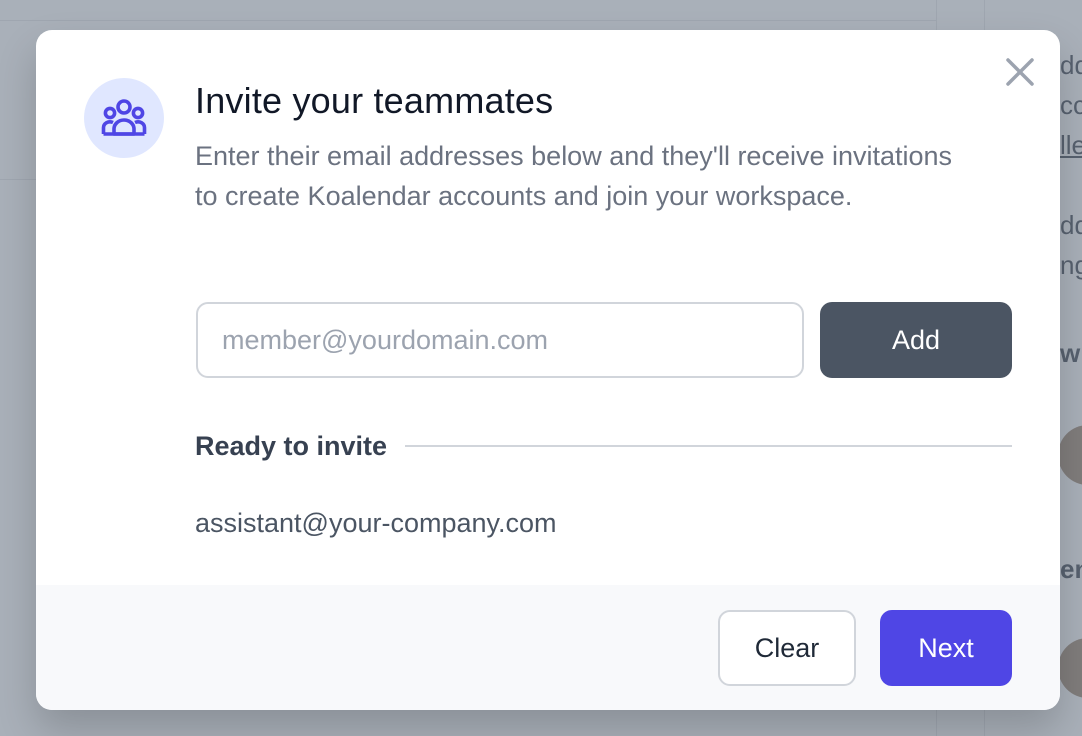 The height and width of the screenshot is (736, 1082). I want to click on ready-to-invite-header: Ready to invite, so click(603, 446).